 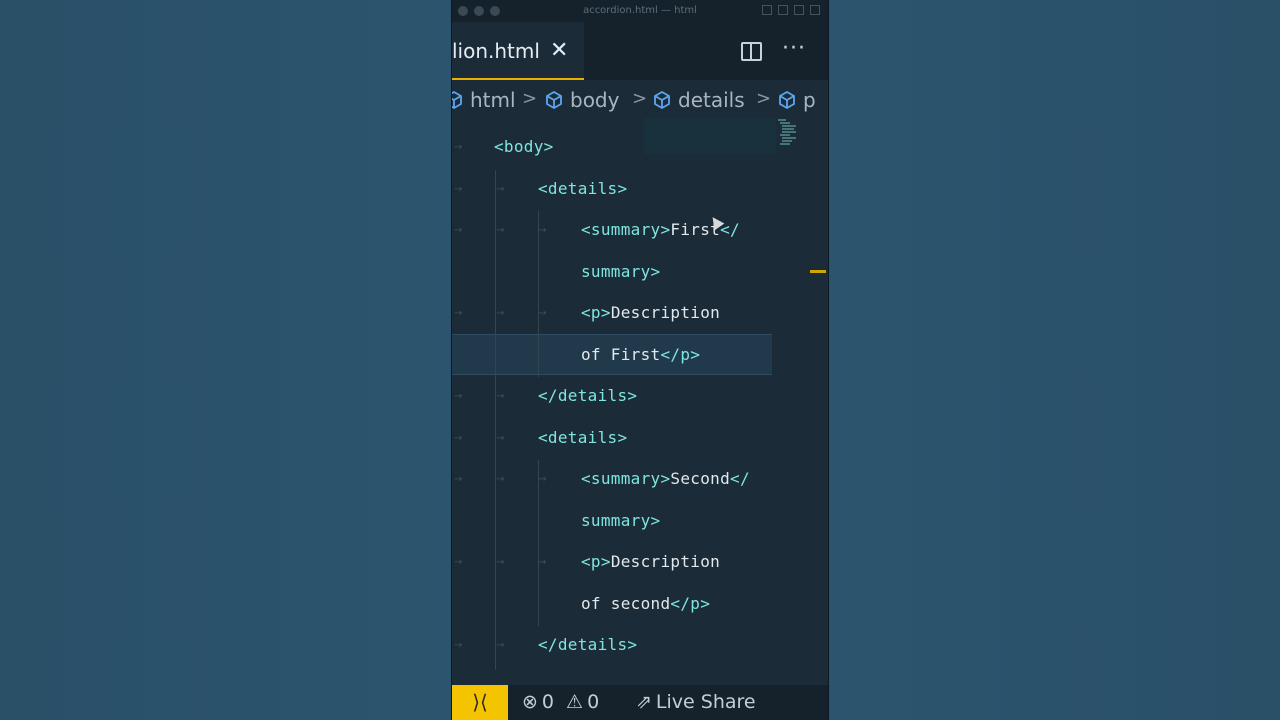 I want to click on warning-count: 0, so click(x=593, y=702).